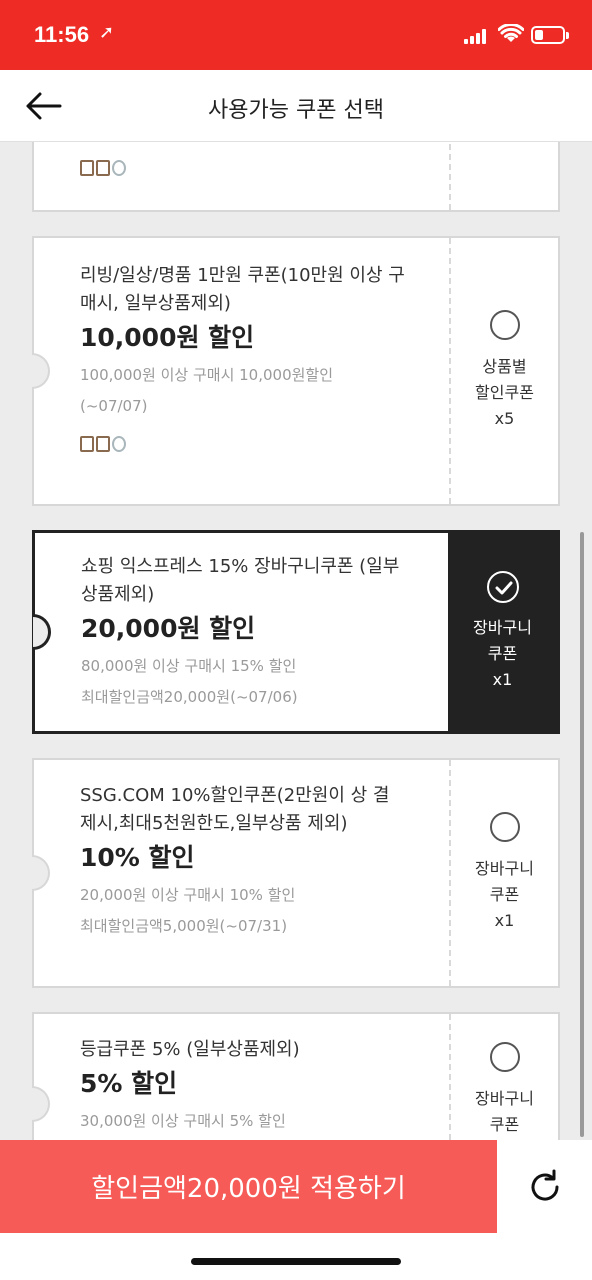  Describe the element at coordinates (550, 35) in the screenshot. I see `battery-icon` at that location.